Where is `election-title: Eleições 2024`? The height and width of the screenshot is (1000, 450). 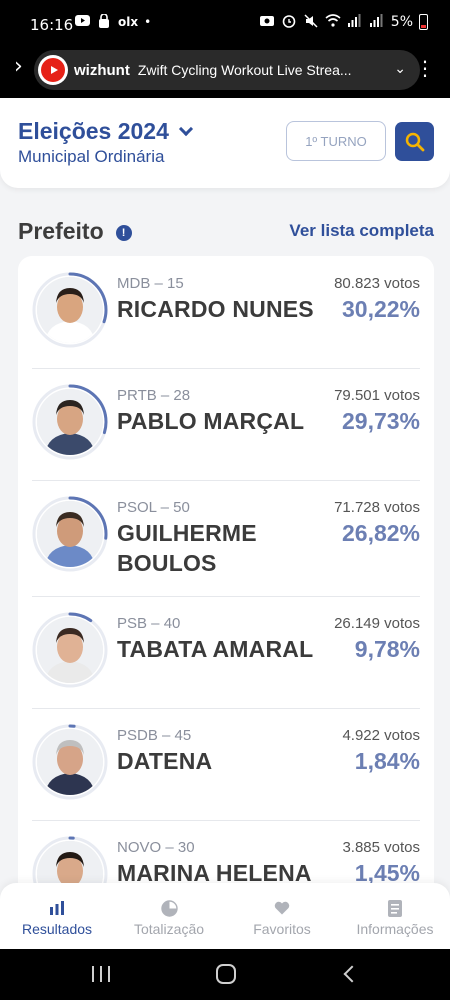
election-title: Eleições 2024 is located at coordinates (93, 131).